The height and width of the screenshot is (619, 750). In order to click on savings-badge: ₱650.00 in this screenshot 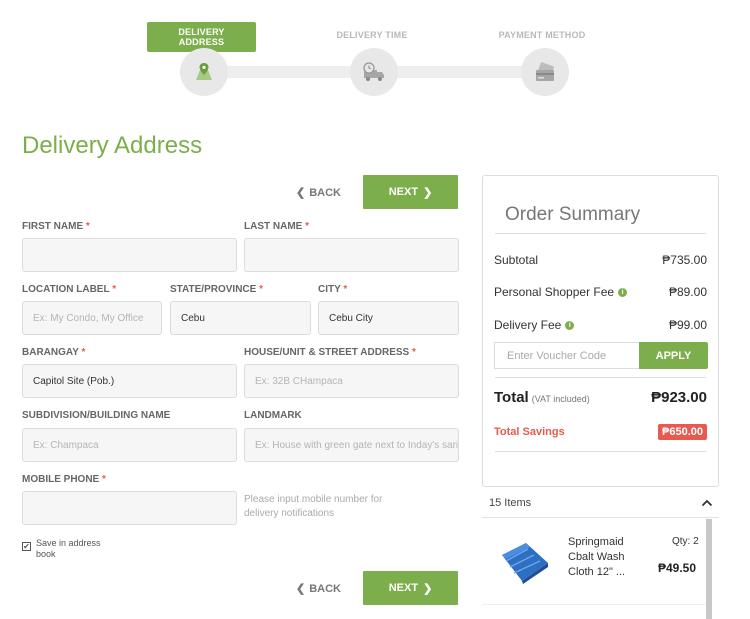, I will do `click(682, 432)`.